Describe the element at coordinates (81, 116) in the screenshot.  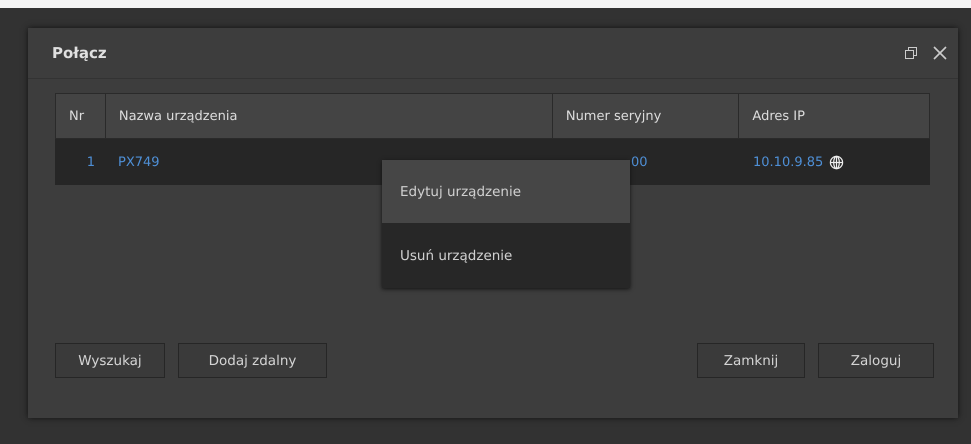
I see `column-header: Nr` at that location.